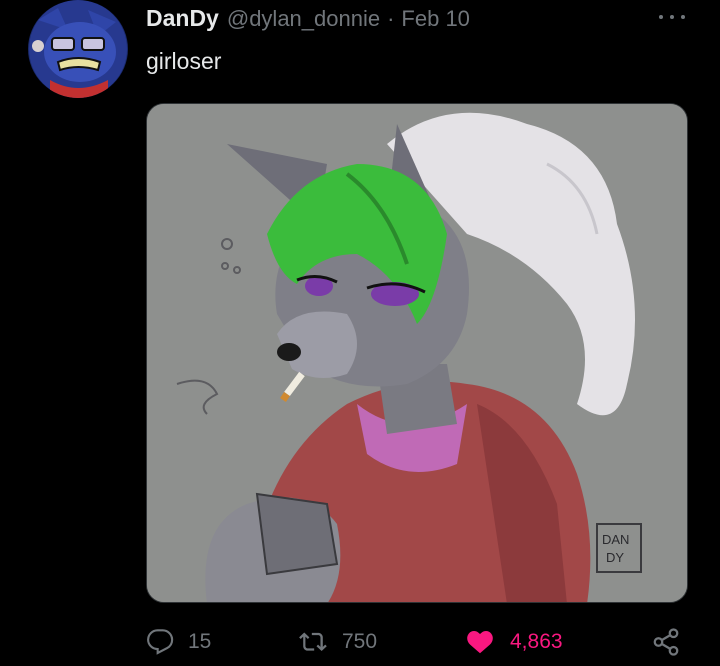  What do you see at coordinates (78, 49) in the screenshot?
I see `avatar` at bounding box center [78, 49].